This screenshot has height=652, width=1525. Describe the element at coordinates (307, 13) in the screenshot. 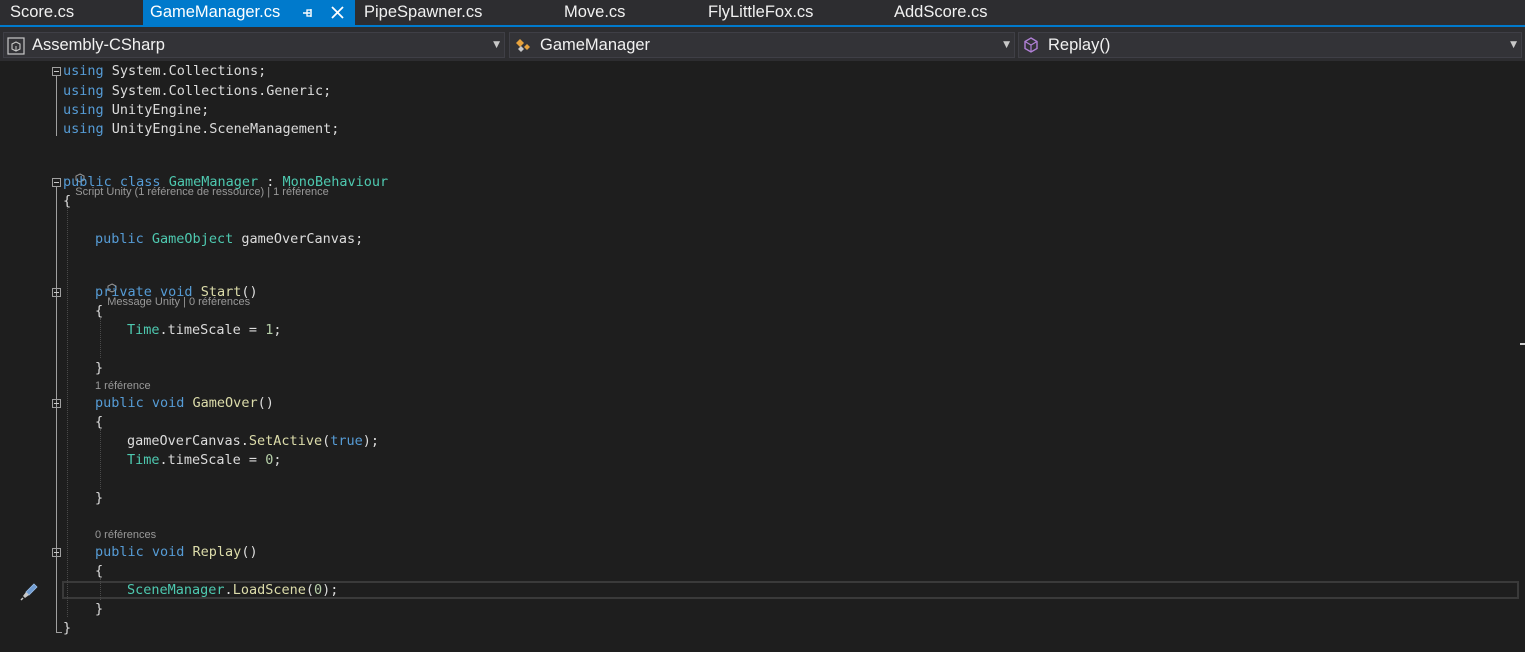

I see `pin-icon` at that location.